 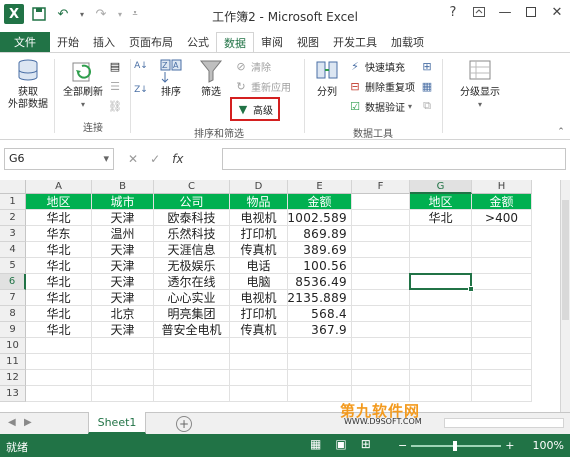 What do you see at coordinates (106, 158) in the screenshot?
I see `name-box-dropdown-icon: ▾` at bounding box center [106, 158].